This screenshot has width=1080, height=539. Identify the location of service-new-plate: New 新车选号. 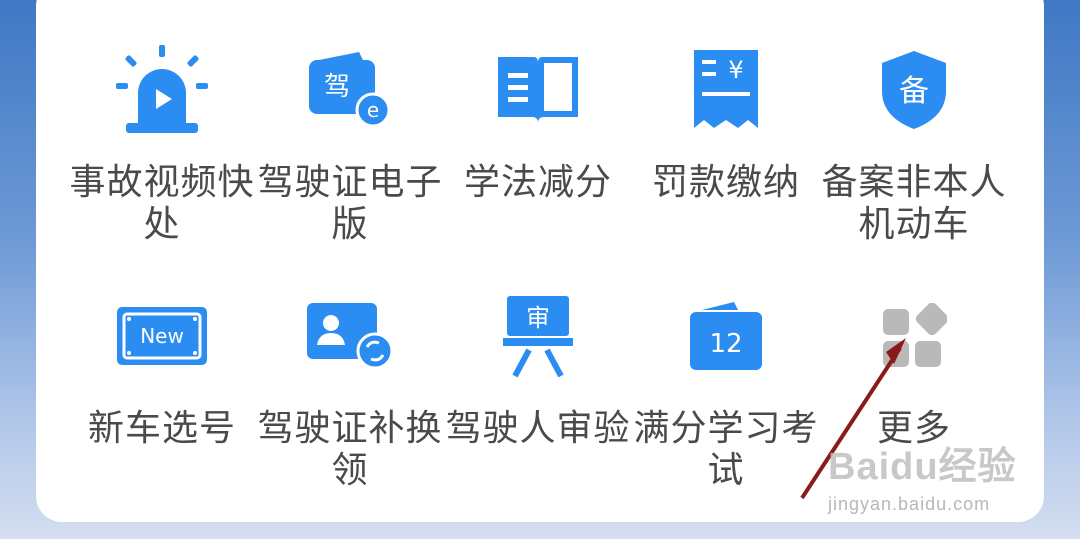
(162, 368).